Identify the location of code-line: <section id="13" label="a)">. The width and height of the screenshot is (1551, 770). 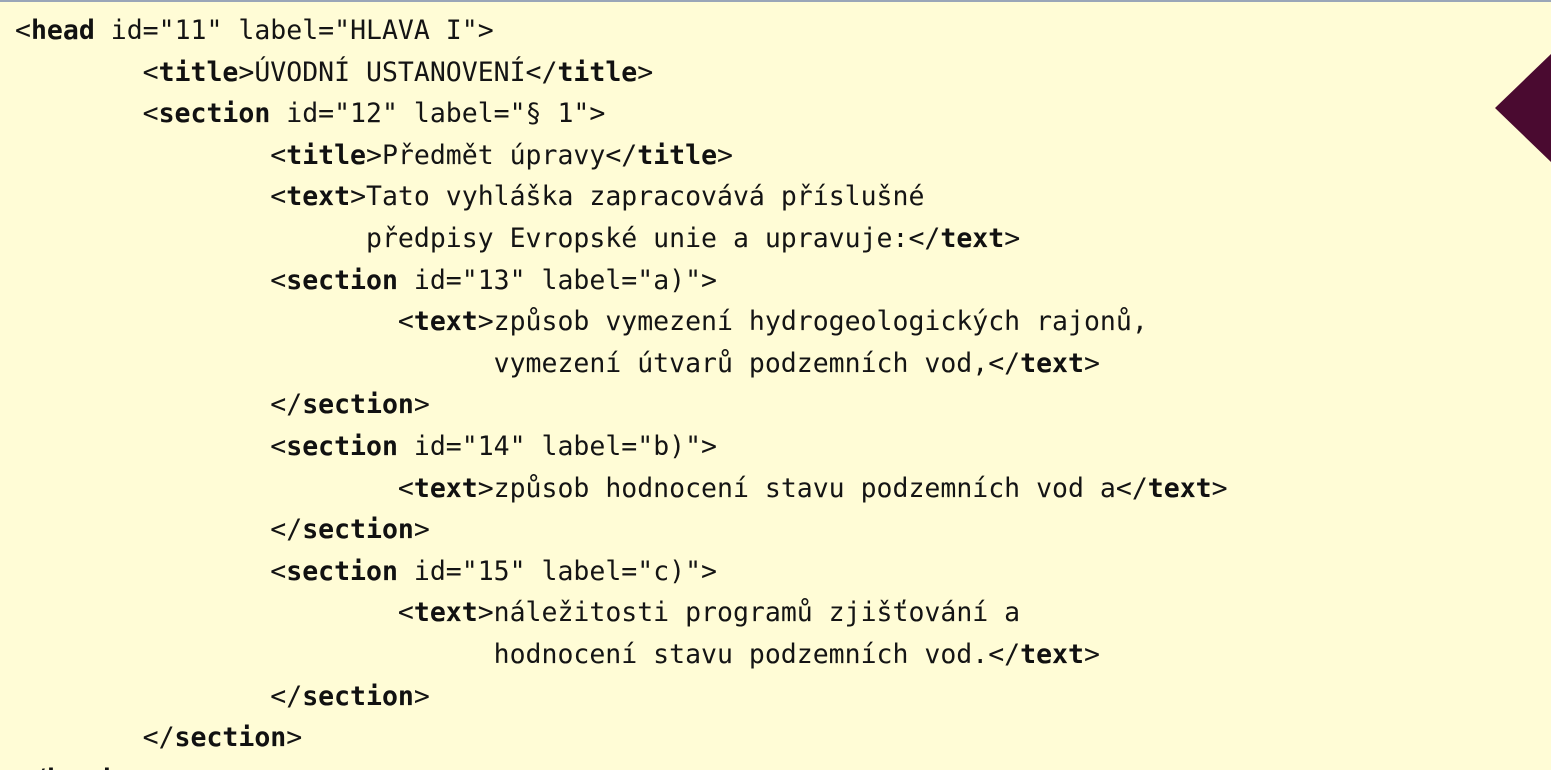
(621, 281).